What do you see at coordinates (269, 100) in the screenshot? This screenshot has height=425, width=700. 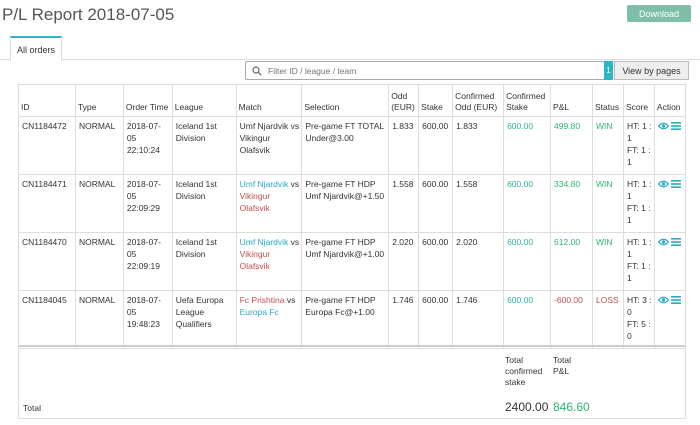 I see `col-match: Match` at bounding box center [269, 100].